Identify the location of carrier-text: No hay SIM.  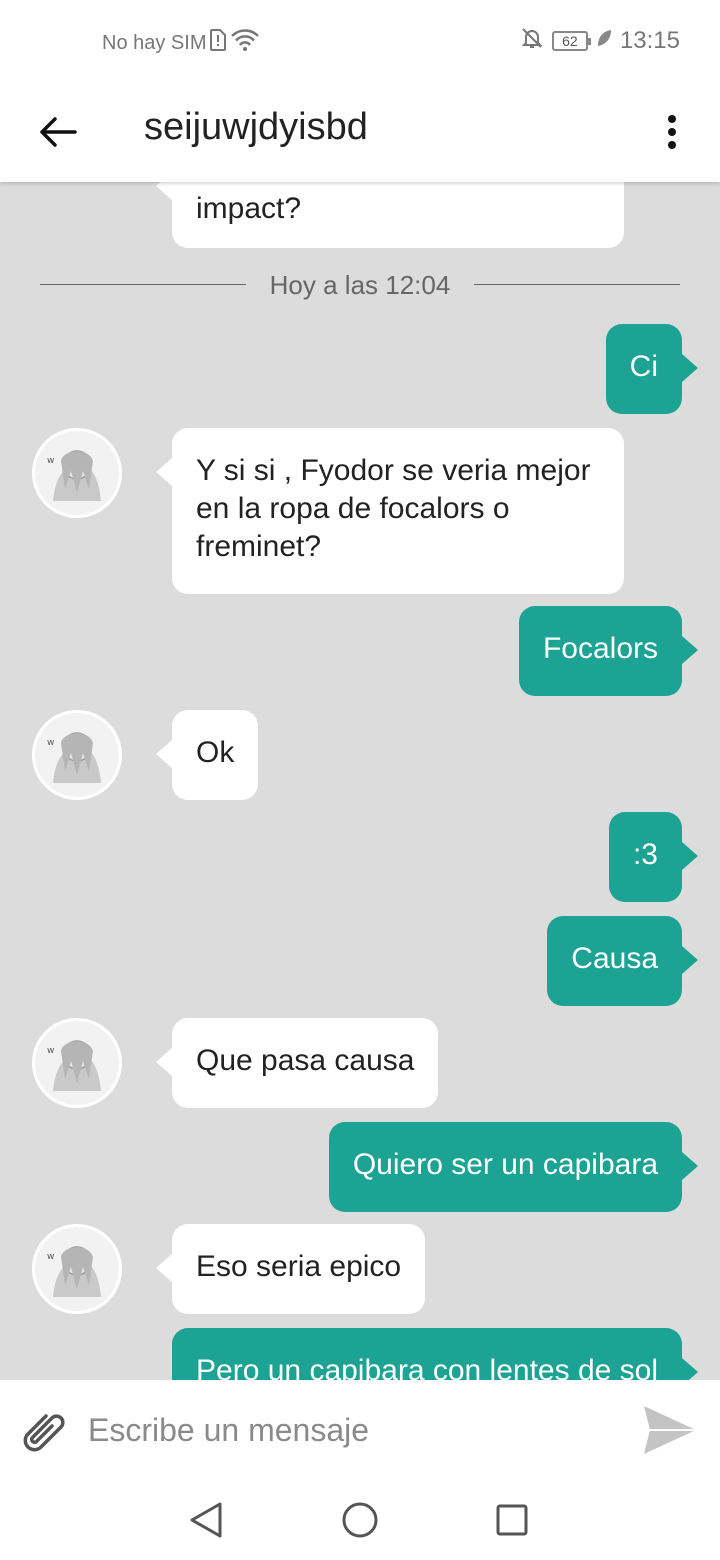
(154, 42).